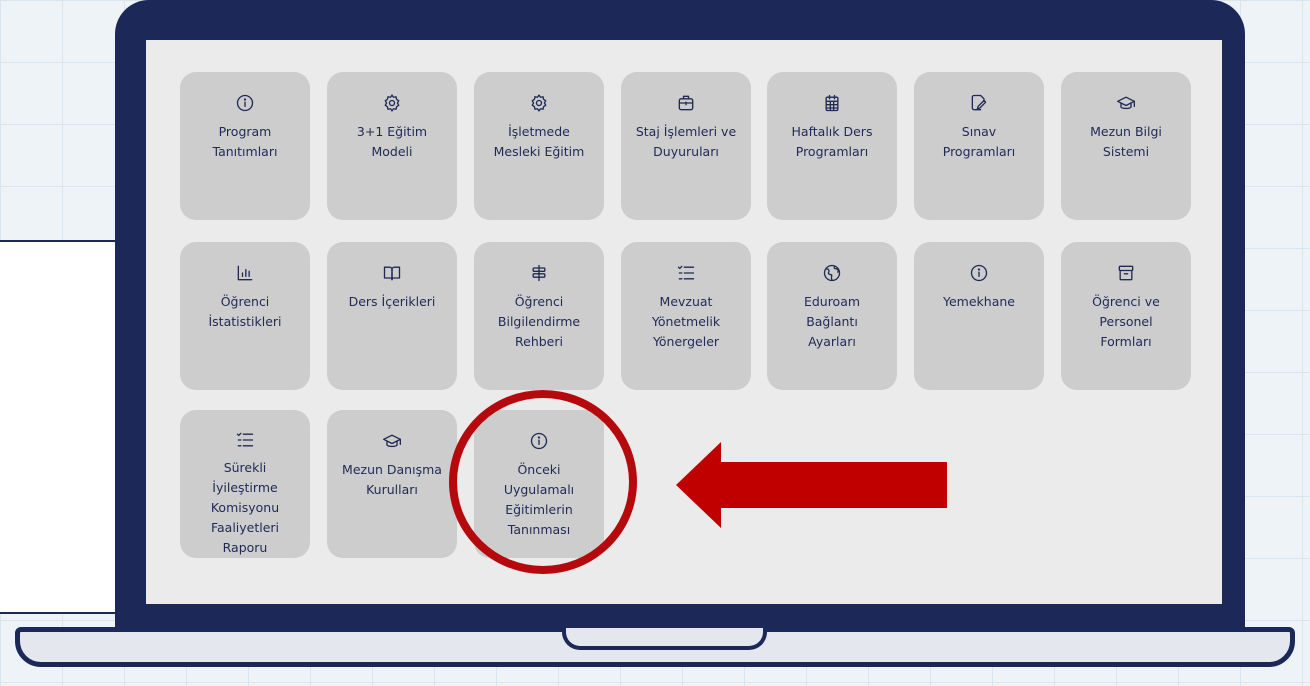  What do you see at coordinates (392, 301) in the screenshot?
I see `tile-label: Ders İçerikleri` at bounding box center [392, 301].